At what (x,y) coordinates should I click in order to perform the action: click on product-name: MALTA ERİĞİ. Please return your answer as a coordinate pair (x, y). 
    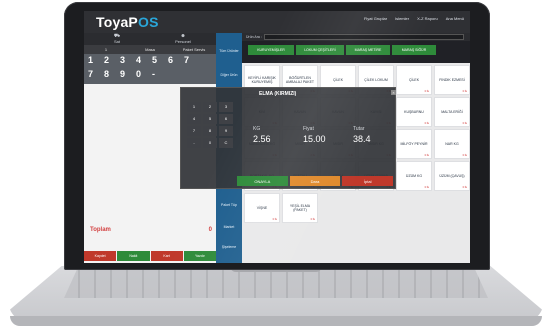
    Looking at the image, I should click on (452, 112).